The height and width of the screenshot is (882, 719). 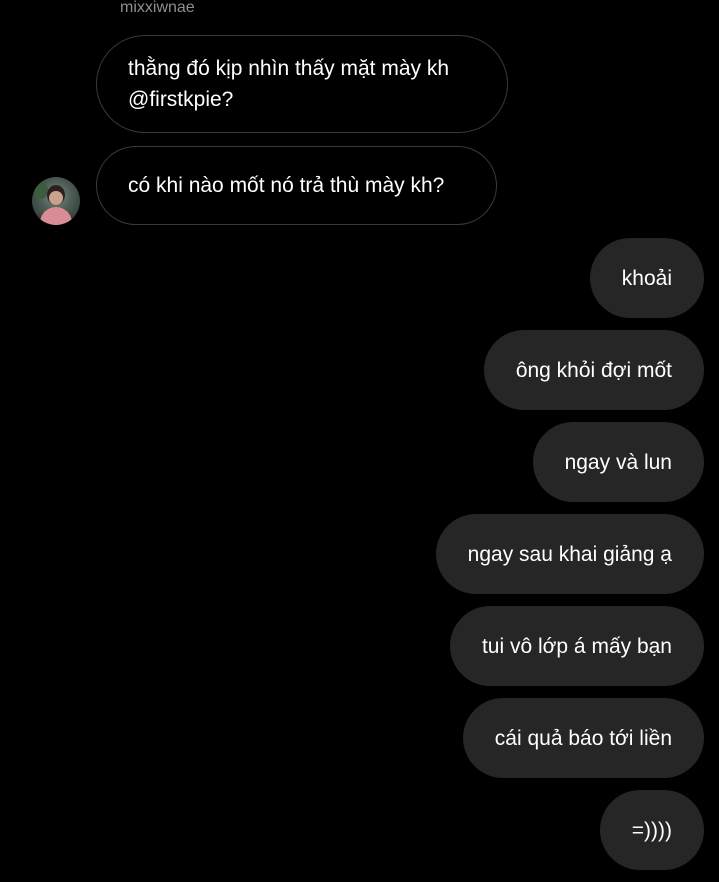 What do you see at coordinates (286, 185) in the screenshot?
I see `message-text: có khi nào mốt nó trả thù mày kh?` at bounding box center [286, 185].